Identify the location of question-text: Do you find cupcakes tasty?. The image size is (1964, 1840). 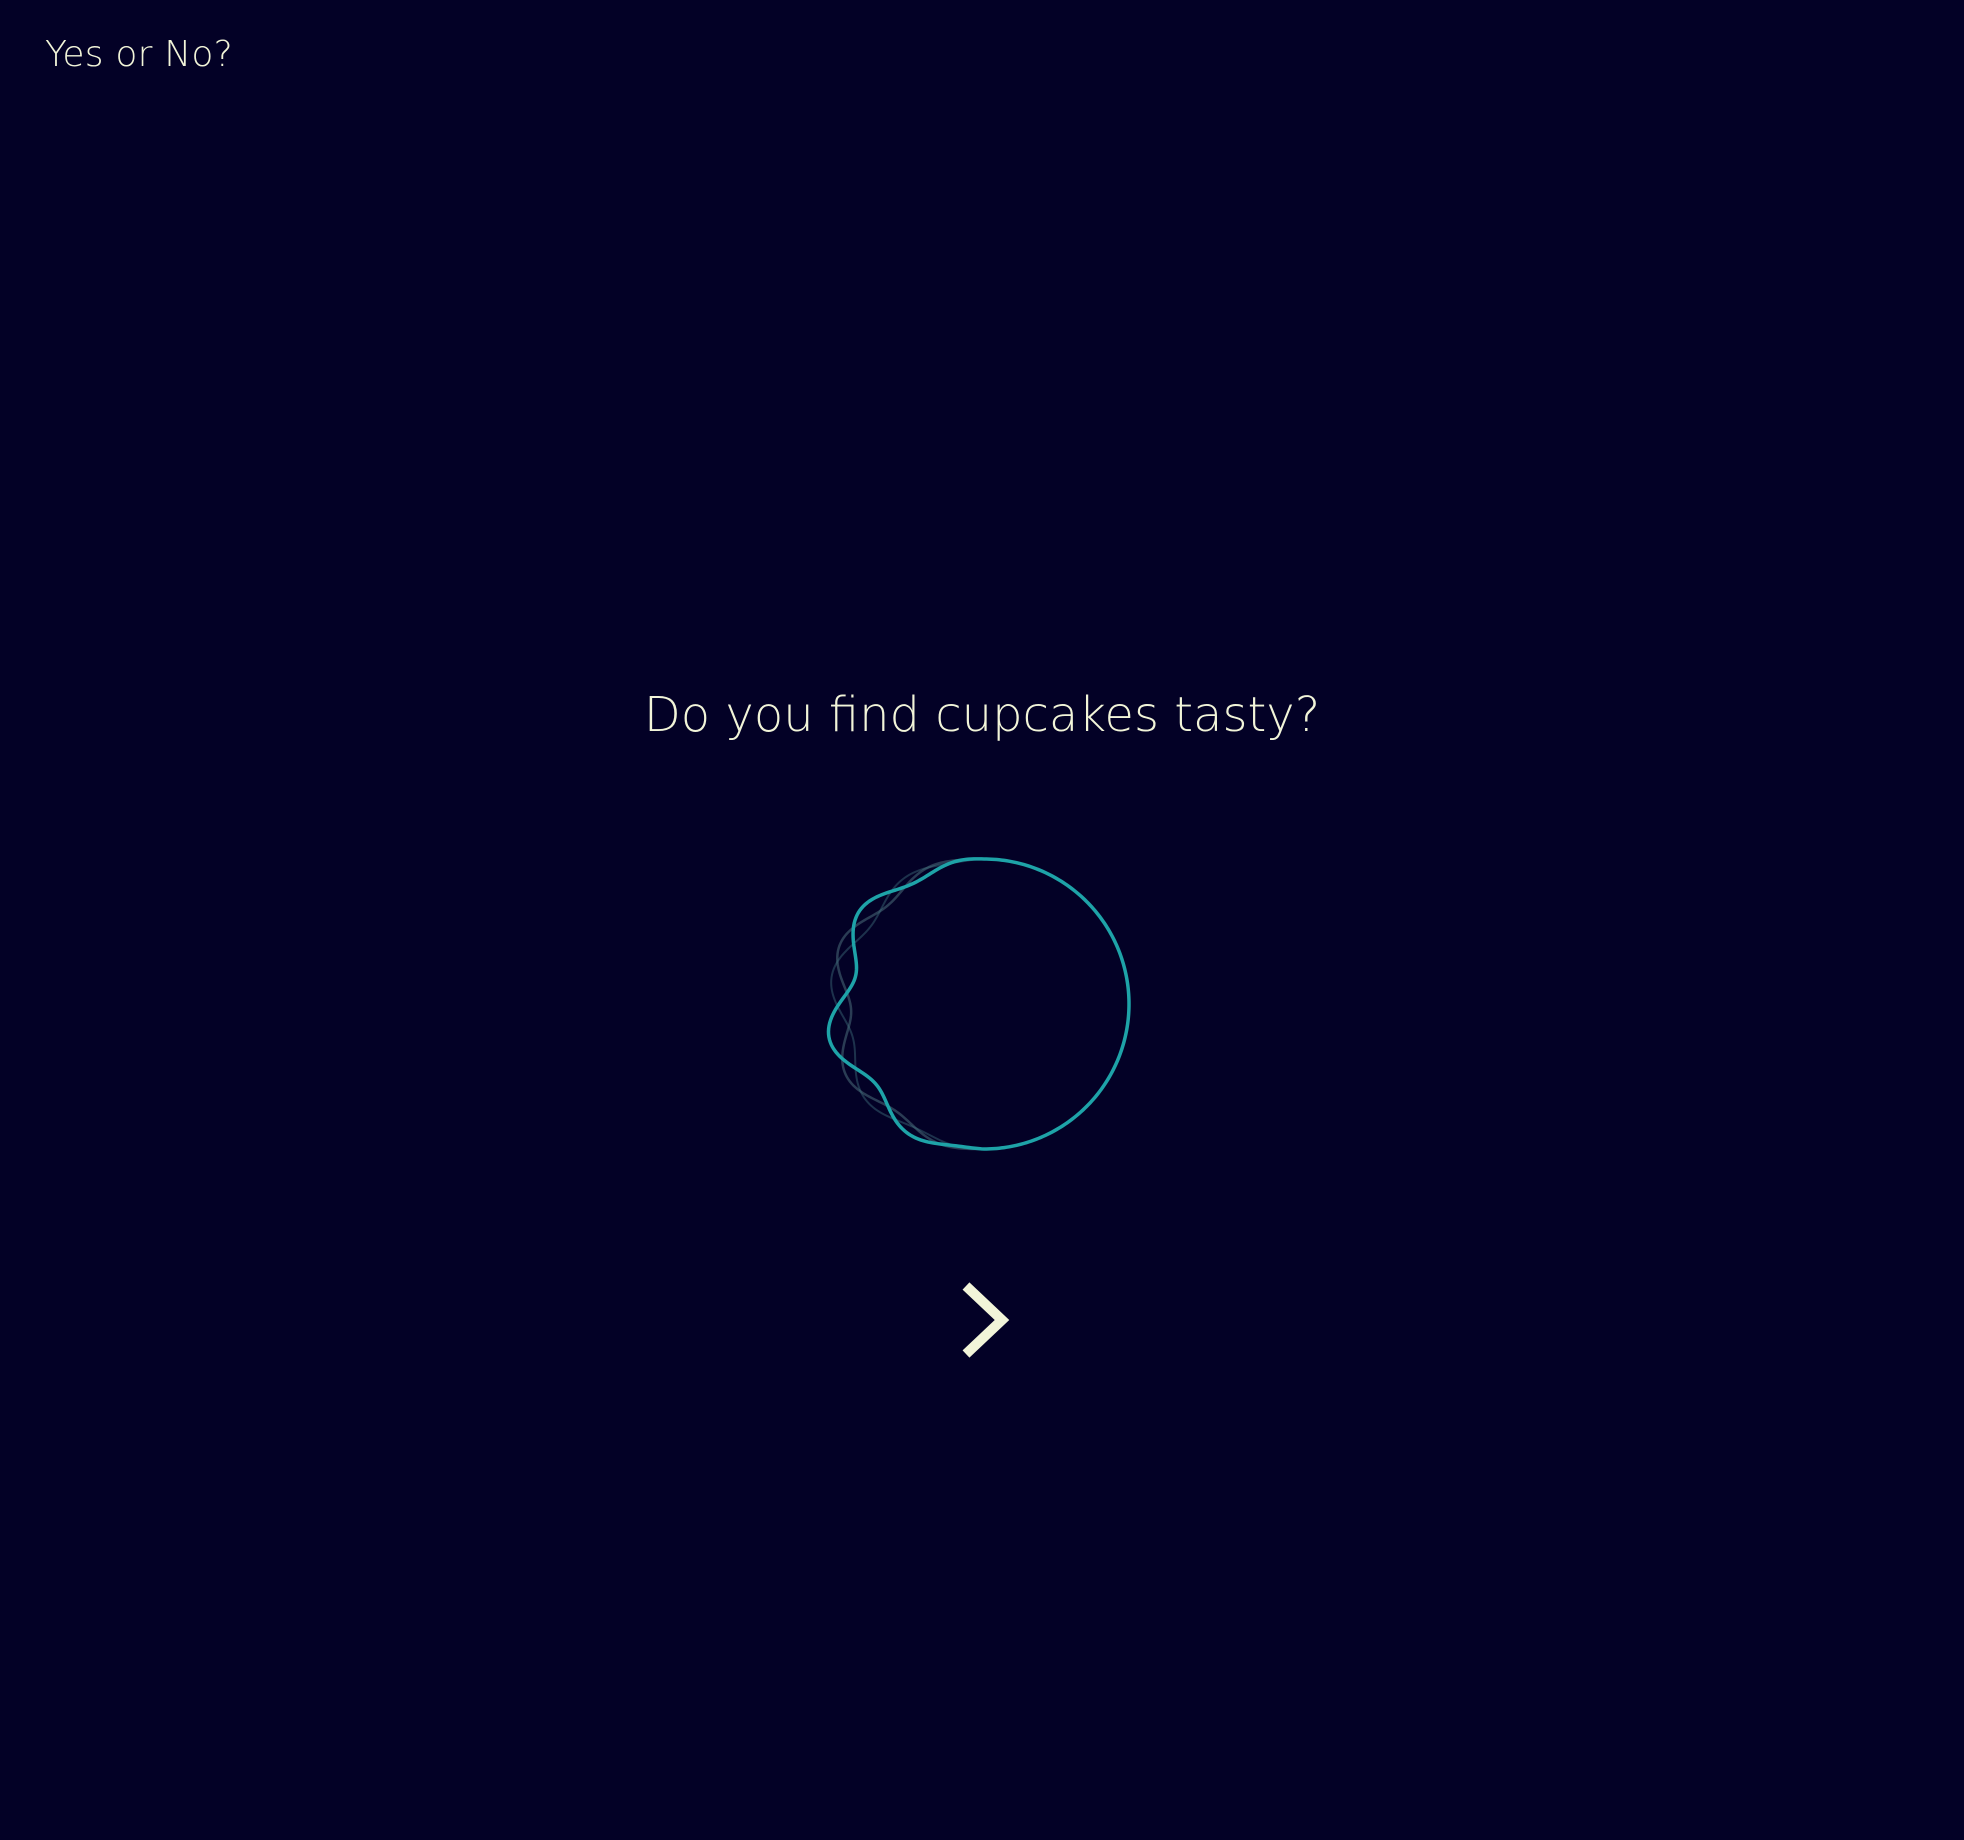
(982, 715).